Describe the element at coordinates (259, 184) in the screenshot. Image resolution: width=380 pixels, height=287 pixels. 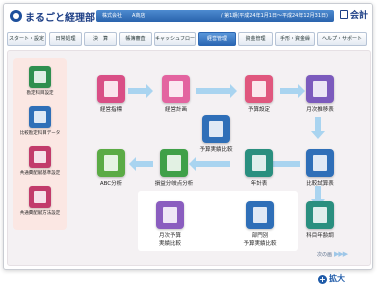
I see `node-label: 年計表` at that location.